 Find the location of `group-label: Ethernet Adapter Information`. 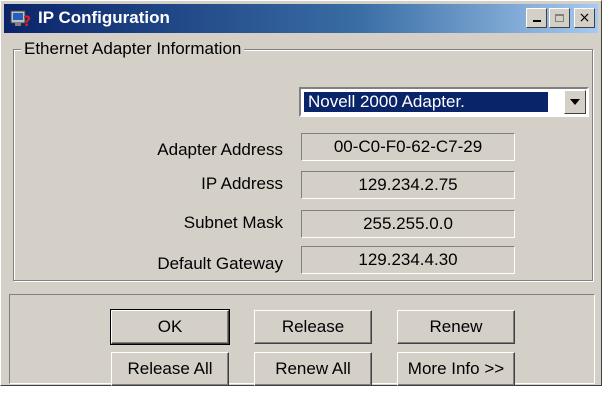

group-label: Ethernet Adapter Information is located at coordinates (133, 49).